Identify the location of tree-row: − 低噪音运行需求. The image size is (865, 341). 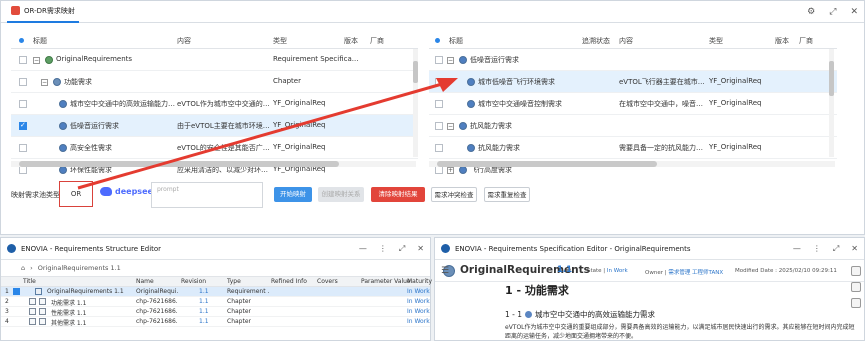
(633, 60).